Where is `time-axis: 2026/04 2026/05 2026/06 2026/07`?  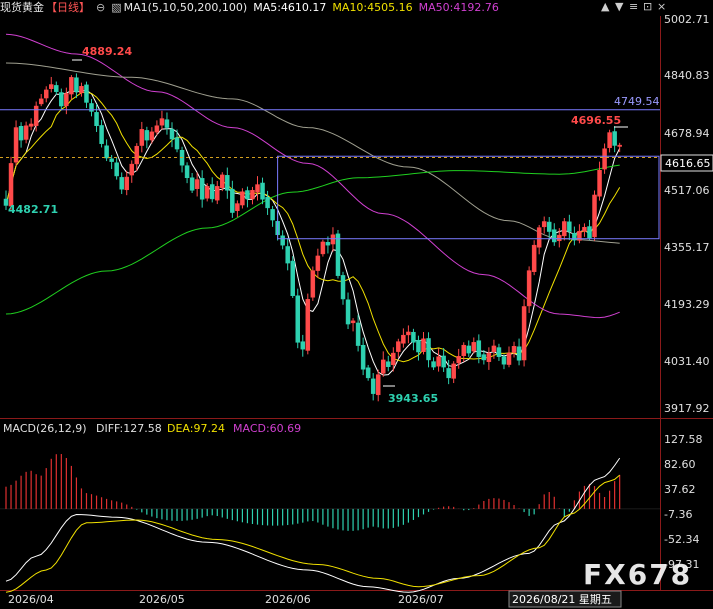
time-axis: 2026/04 2026/05 2026/06 2026/07 is located at coordinates (226, 599).